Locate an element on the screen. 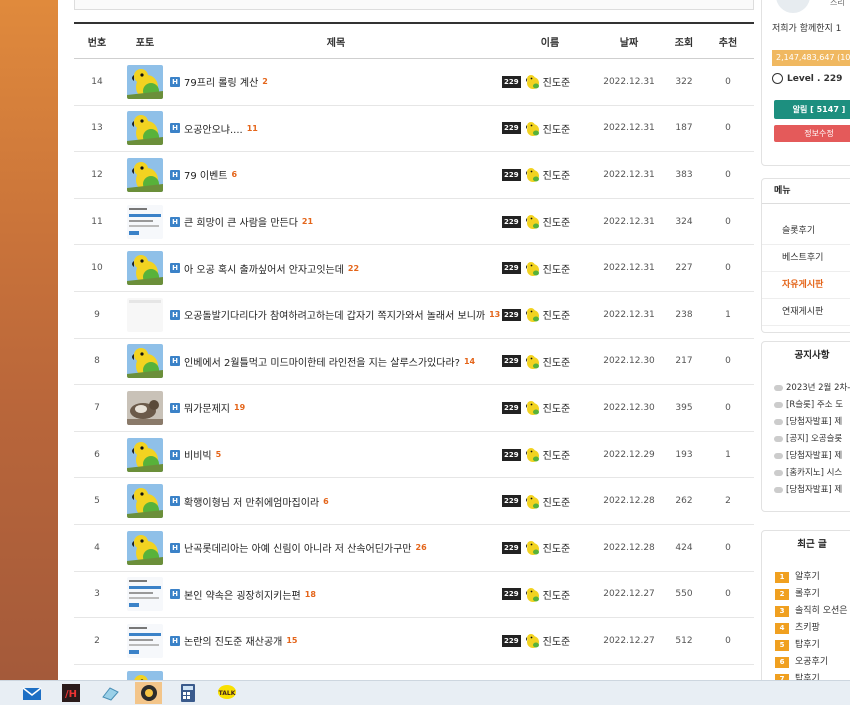 This screenshot has height=705, width=850. row-title-cell: H 본인 약속은 굉장히지키는편 18 is located at coordinates (336, 594).